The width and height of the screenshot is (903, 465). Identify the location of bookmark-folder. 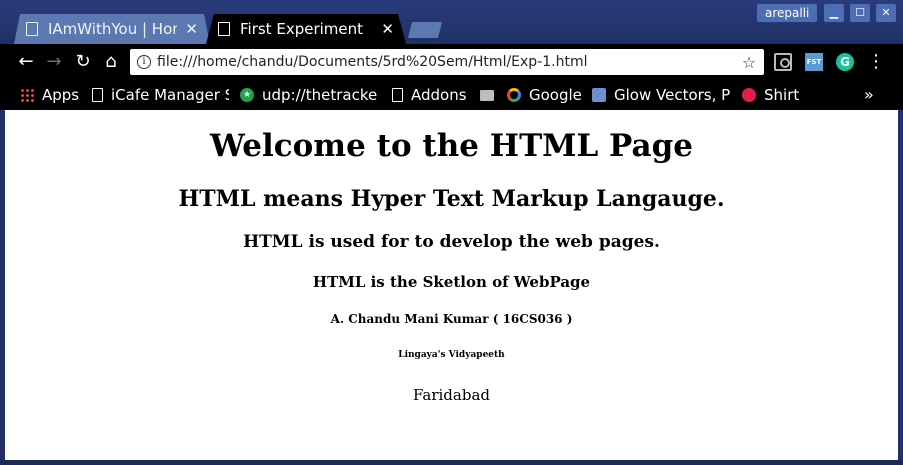
(488, 95).